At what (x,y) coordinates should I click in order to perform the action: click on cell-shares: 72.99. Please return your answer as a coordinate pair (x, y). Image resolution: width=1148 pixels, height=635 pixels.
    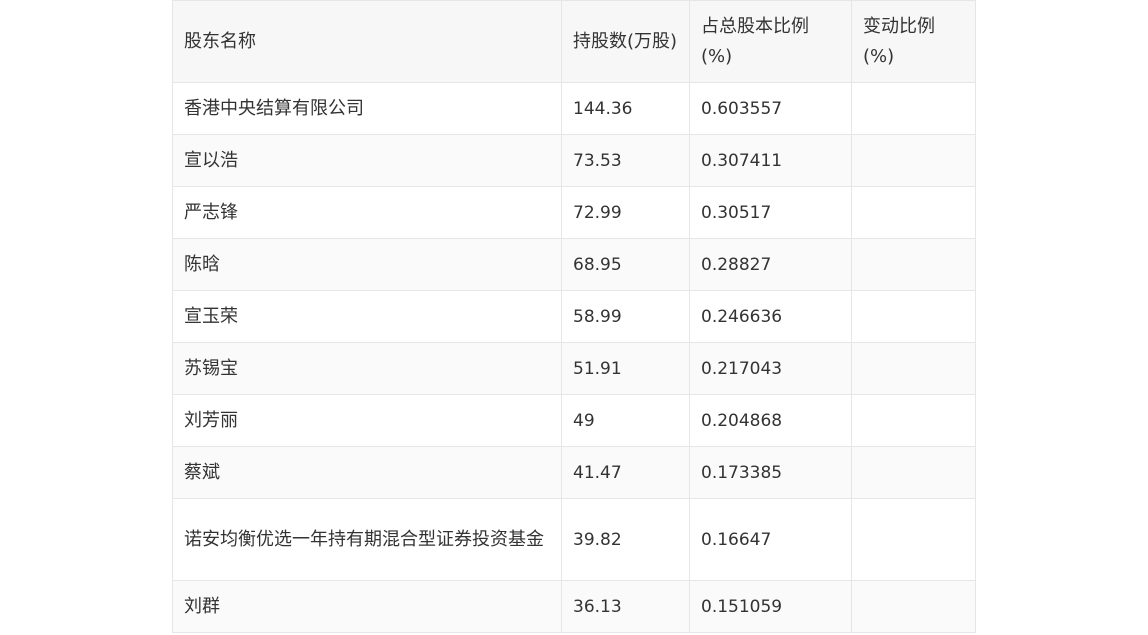
    Looking at the image, I should click on (625, 212).